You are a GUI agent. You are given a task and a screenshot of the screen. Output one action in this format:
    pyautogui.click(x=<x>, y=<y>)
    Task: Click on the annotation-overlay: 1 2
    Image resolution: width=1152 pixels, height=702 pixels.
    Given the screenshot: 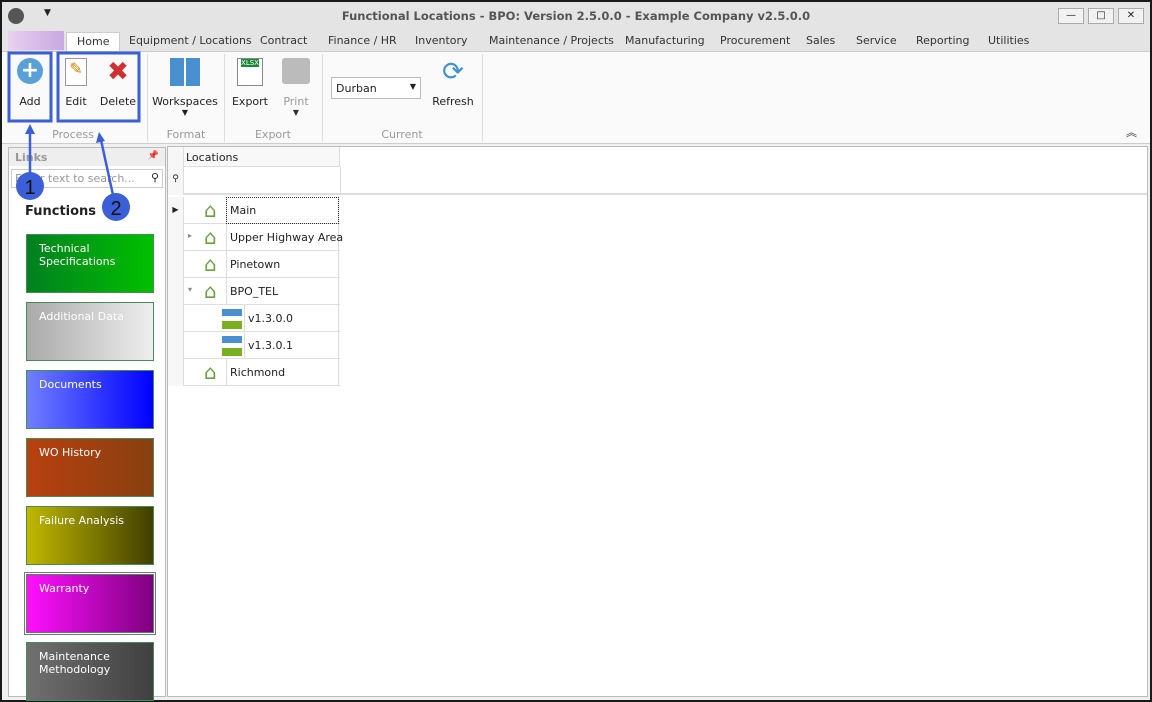 What is the action you would take?
    pyautogui.click(x=74, y=136)
    